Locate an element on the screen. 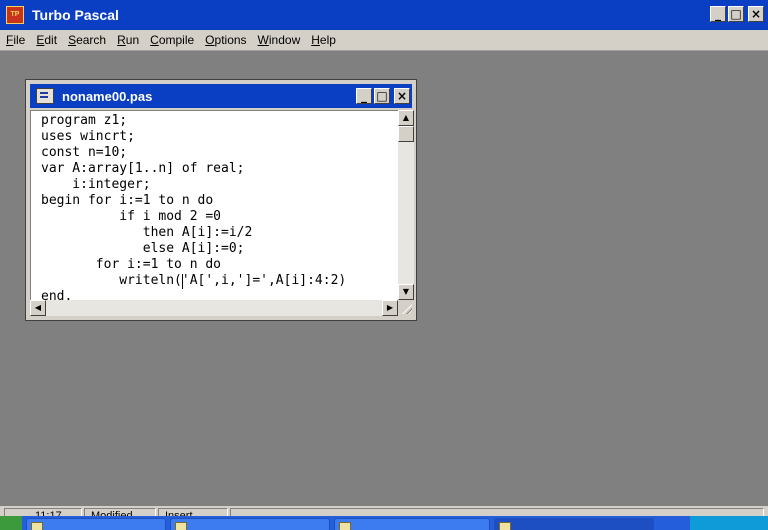 This screenshot has width=768, height=530. maximize-button: □ is located at coordinates (736, 14).